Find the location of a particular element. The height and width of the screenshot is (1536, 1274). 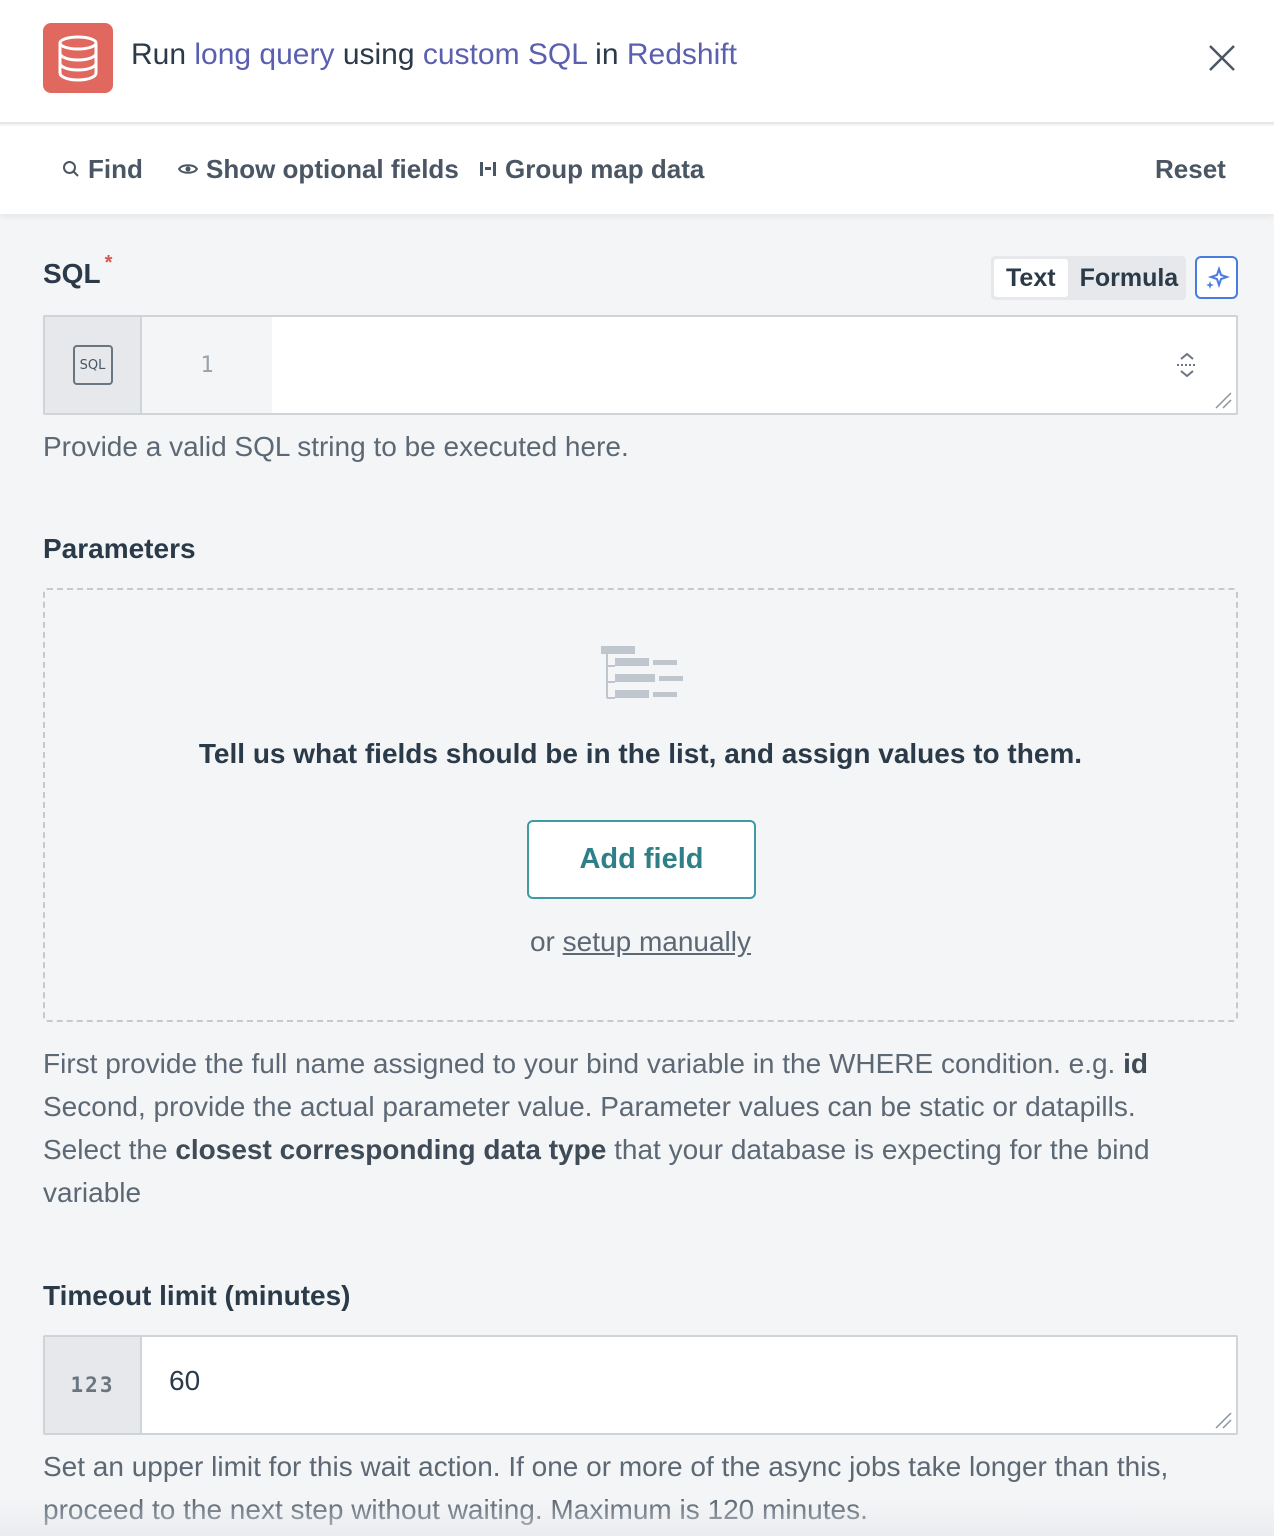

title-method-link: custom SQL is located at coordinates (505, 54).